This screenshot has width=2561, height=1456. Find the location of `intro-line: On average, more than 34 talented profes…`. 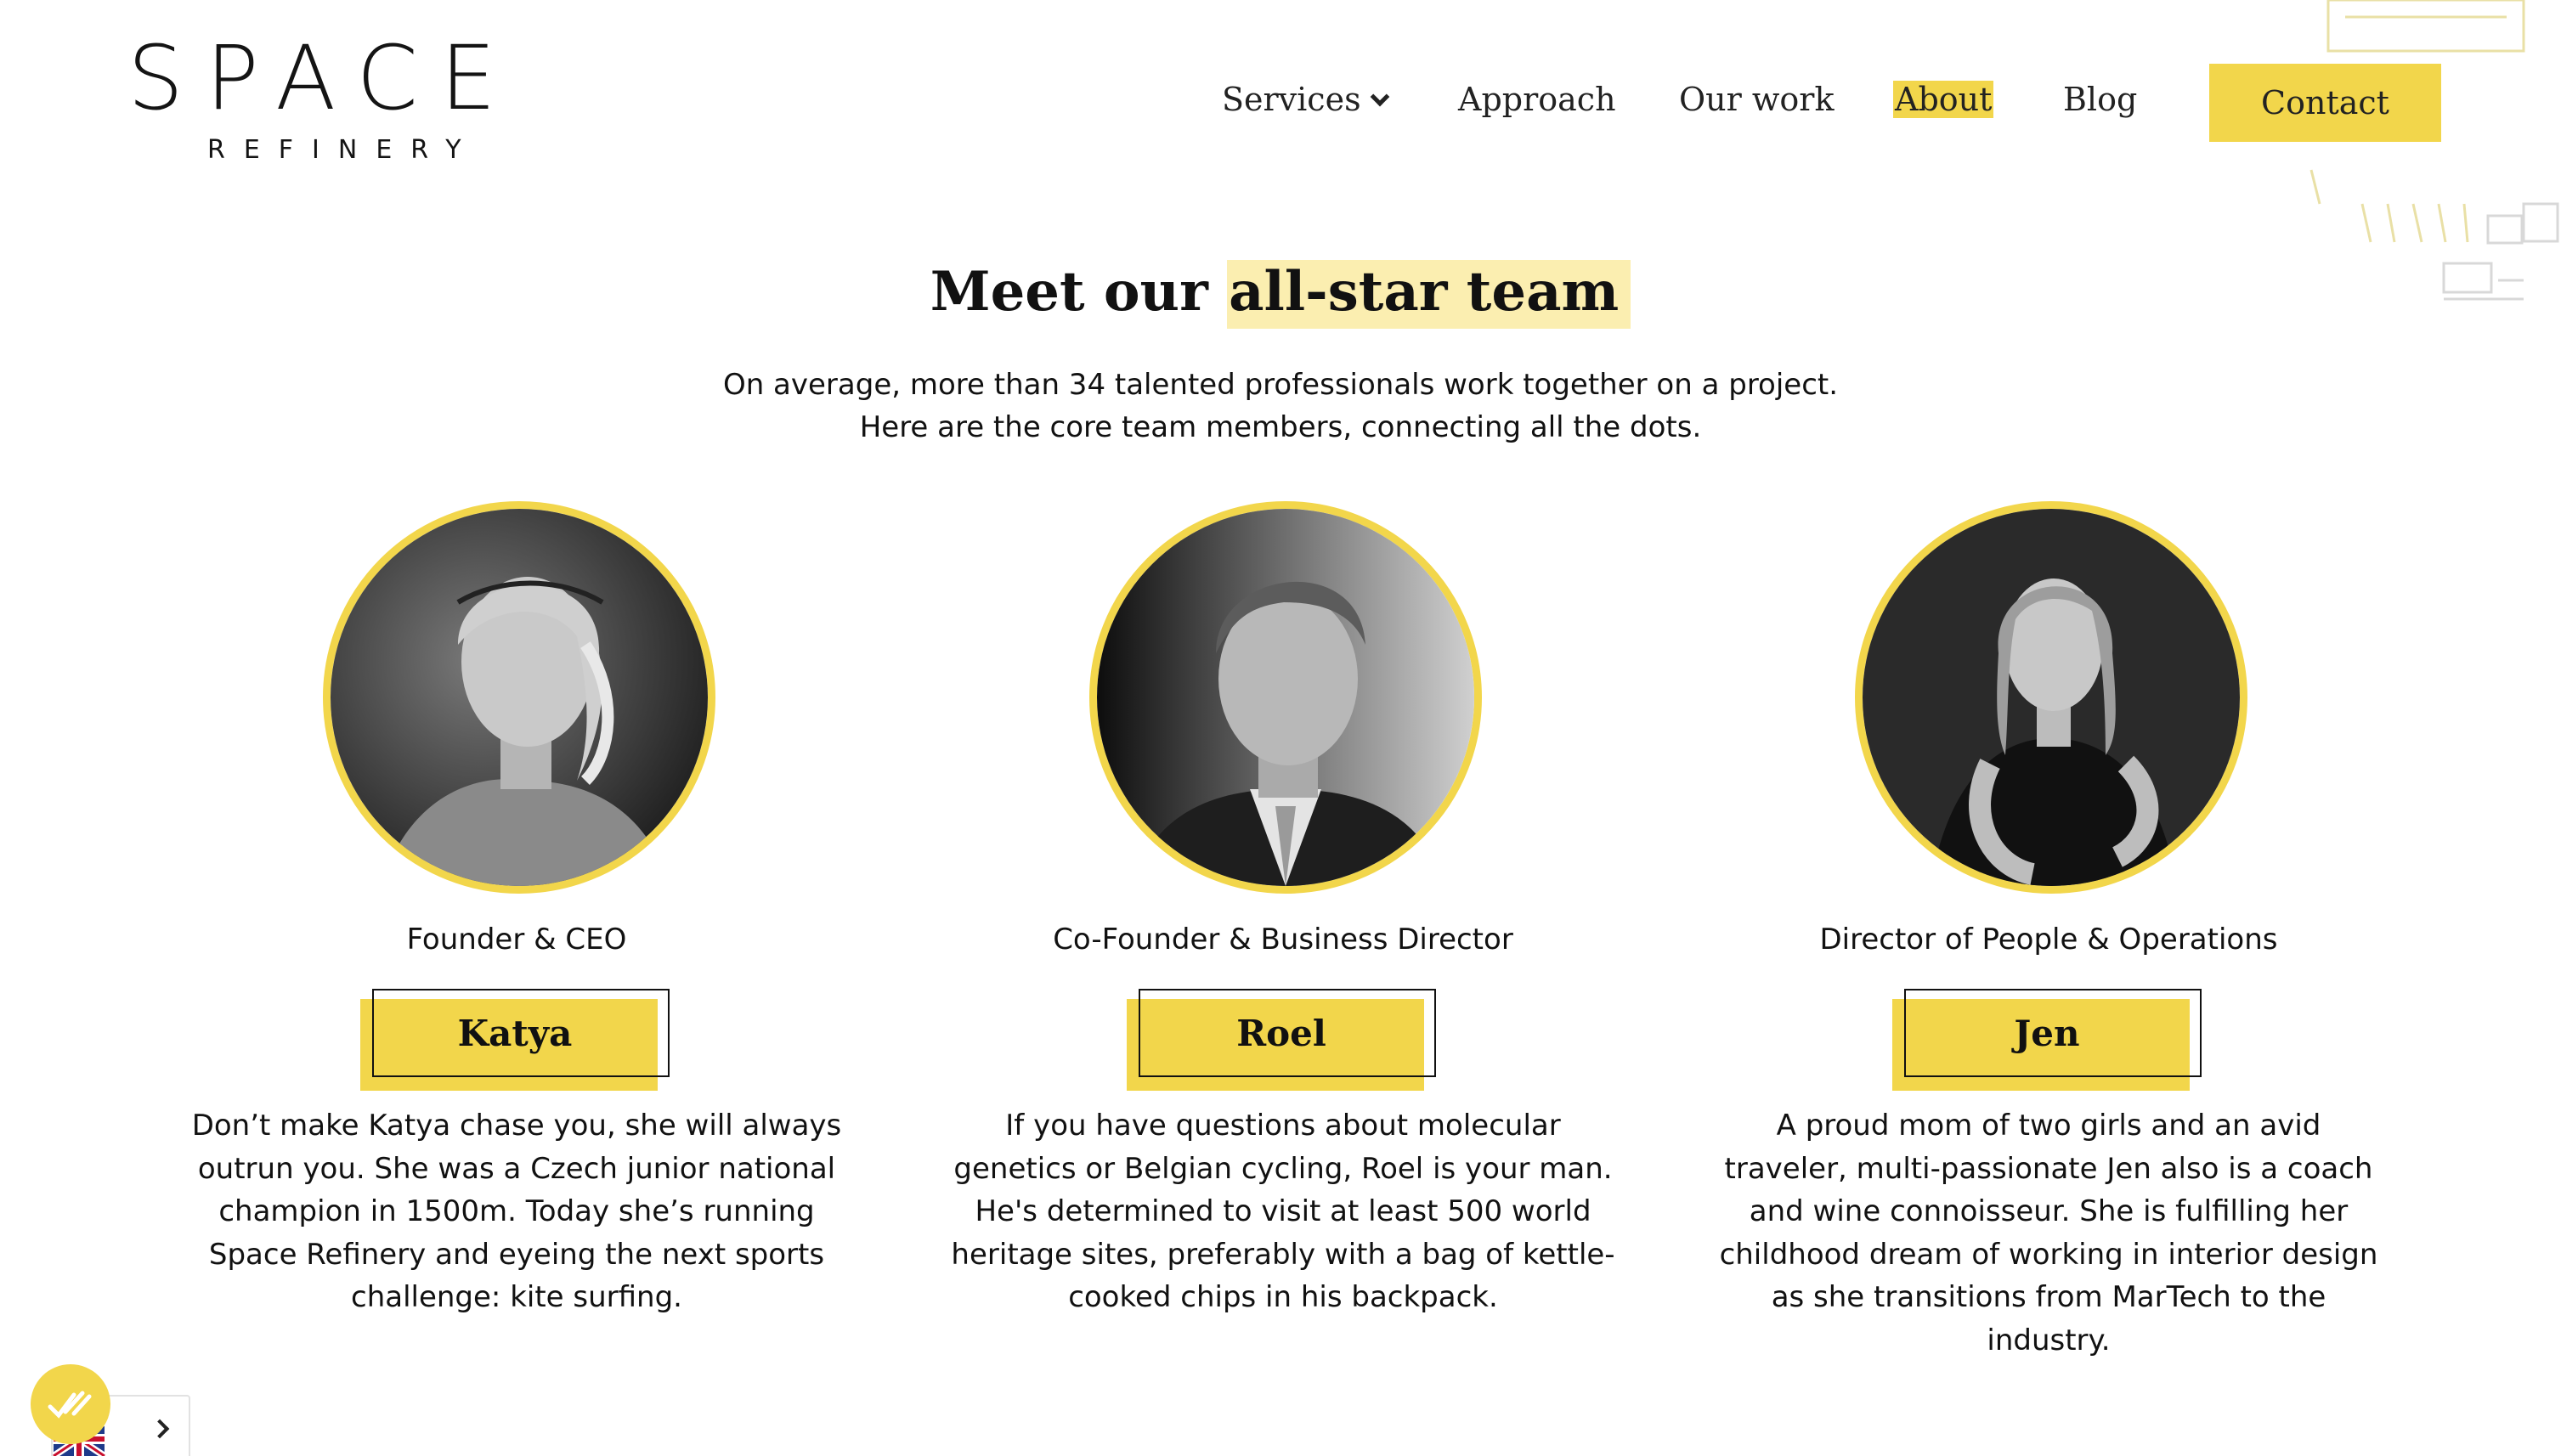

intro-line: On average, more than 34 talented profes… is located at coordinates (1280, 385).